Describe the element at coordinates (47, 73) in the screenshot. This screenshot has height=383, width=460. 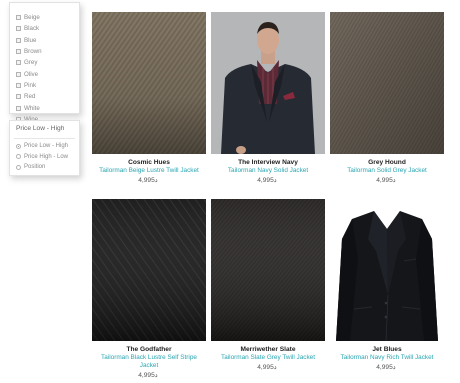
I see `color-option-olive: Olive` at that location.